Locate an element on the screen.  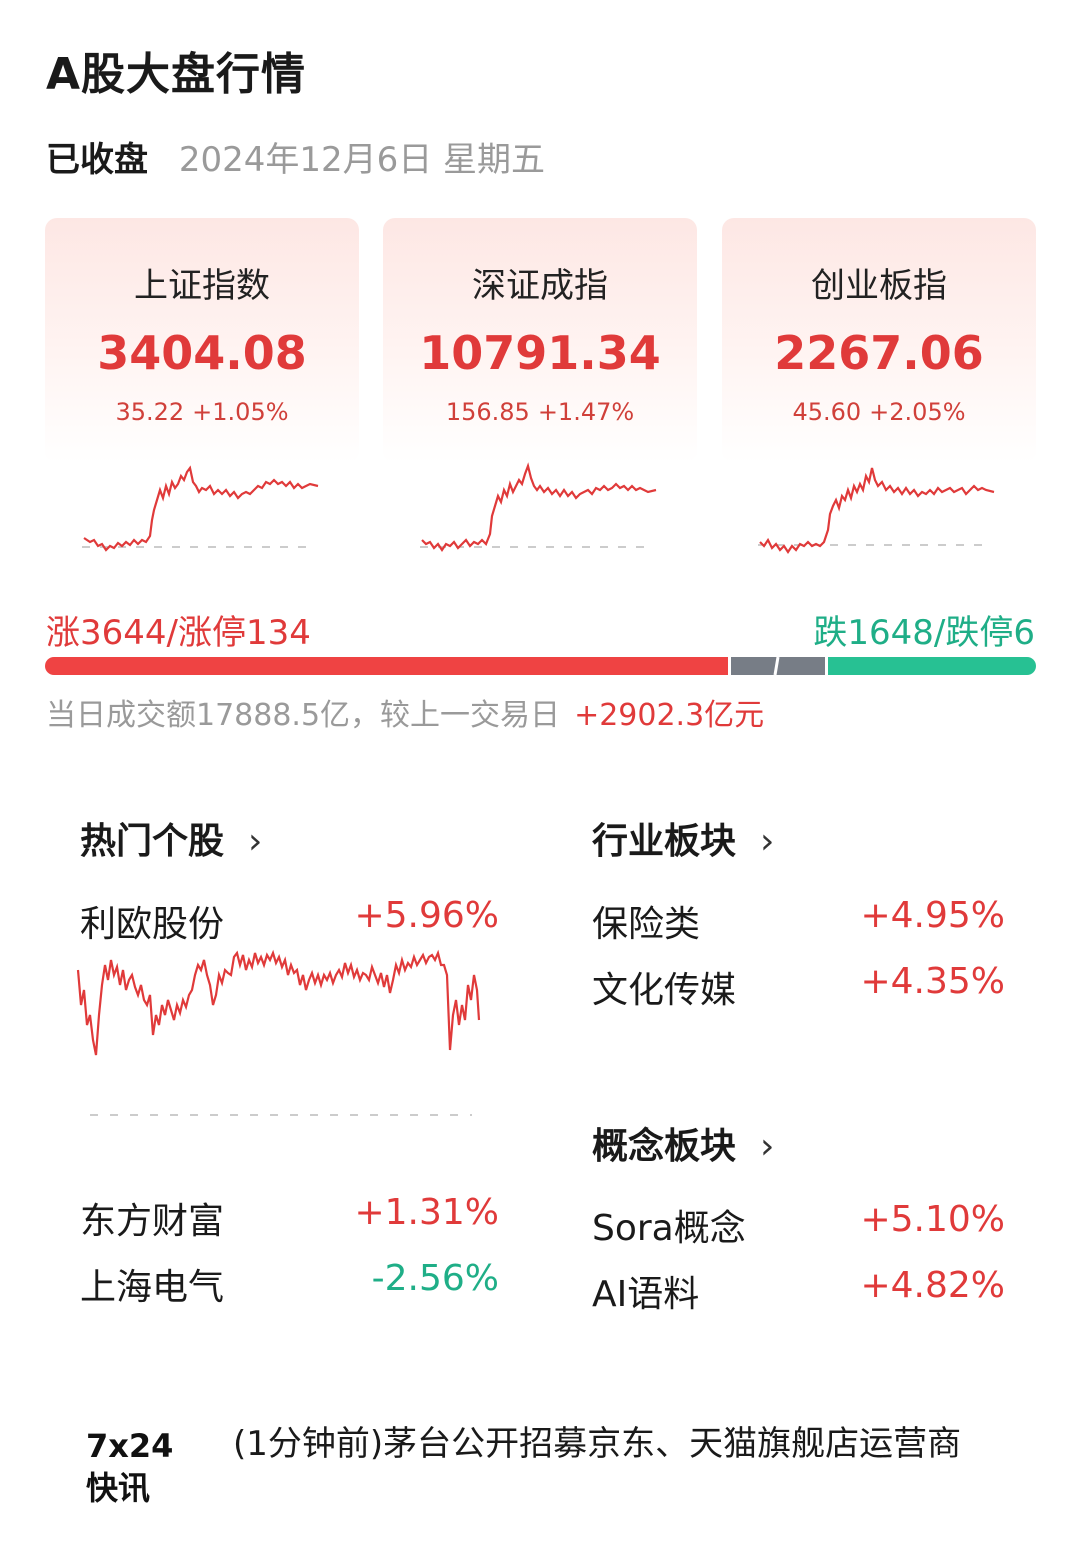
index-change-pct: +1.05% is located at coordinates (240, 412).